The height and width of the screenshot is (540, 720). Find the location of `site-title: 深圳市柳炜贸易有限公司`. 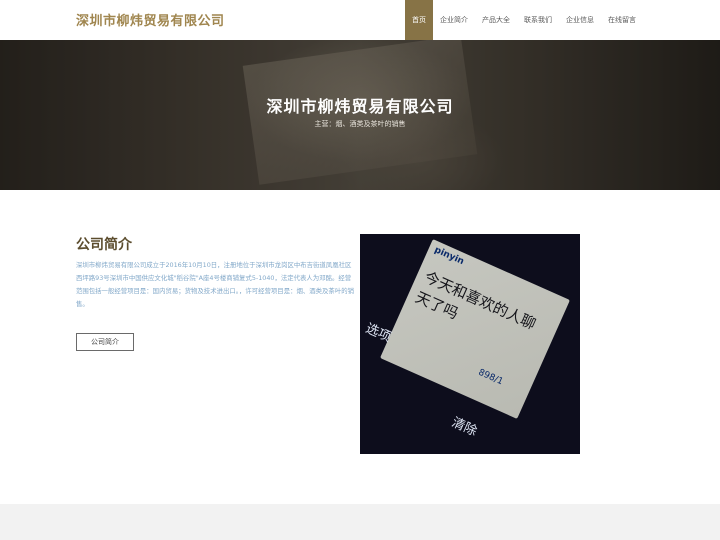

site-title: 深圳市柳炜贸易有限公司 is located at coordinates (150, 19).